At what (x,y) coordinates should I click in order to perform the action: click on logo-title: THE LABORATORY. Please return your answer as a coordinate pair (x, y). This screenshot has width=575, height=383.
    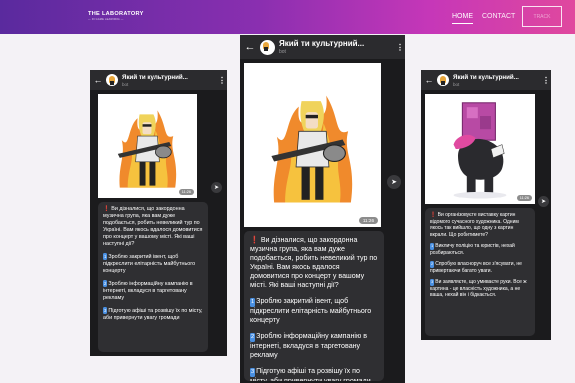
    Looking at the image, I should click on (116, 14).